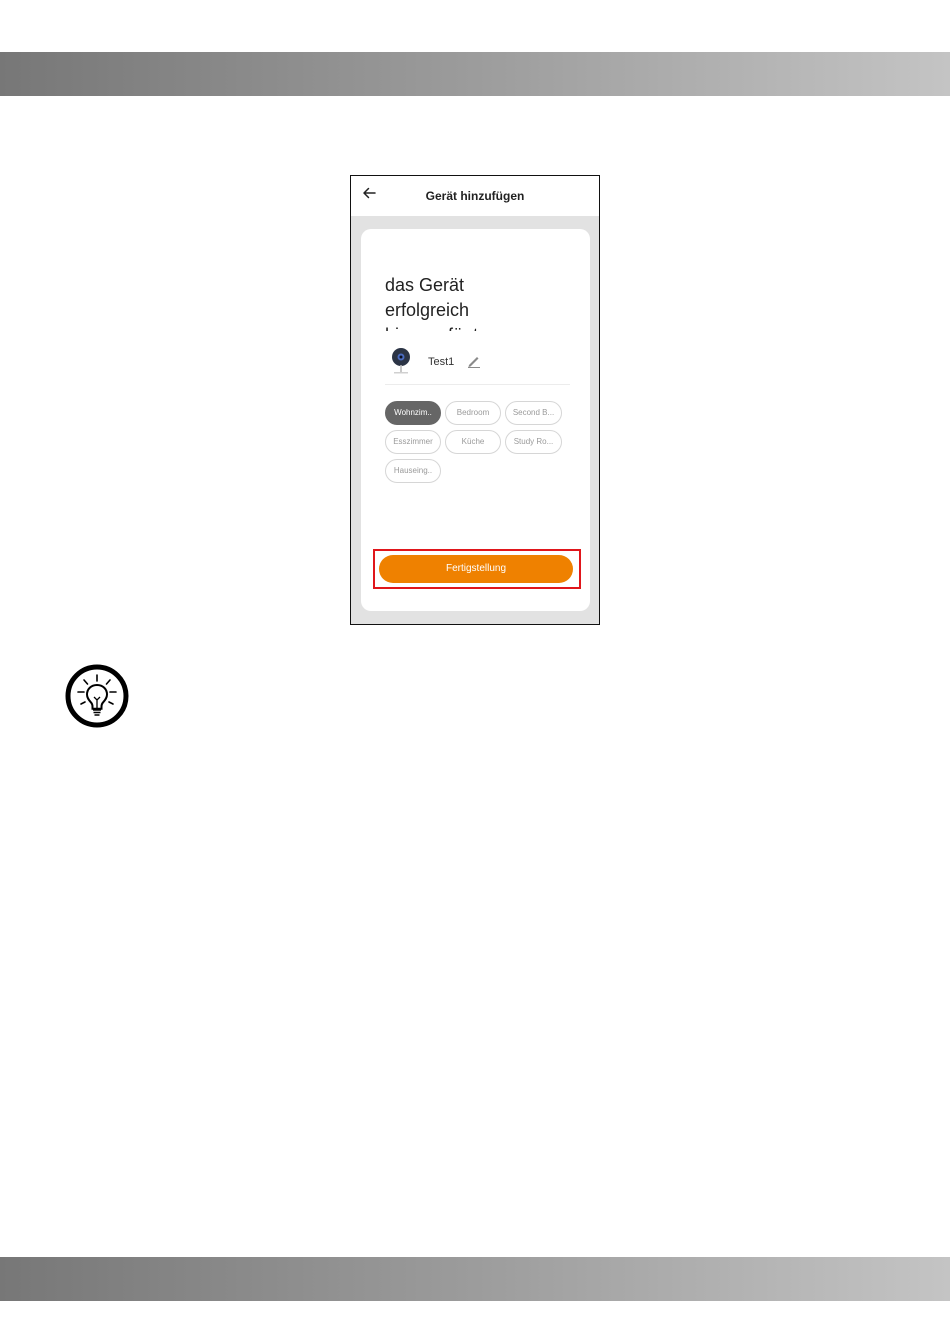  What do you see at coordinates (413, 442) in the screenshot?
I see `room-chip-esszimmer: Esszimmer` at bounding box center [413, 442].